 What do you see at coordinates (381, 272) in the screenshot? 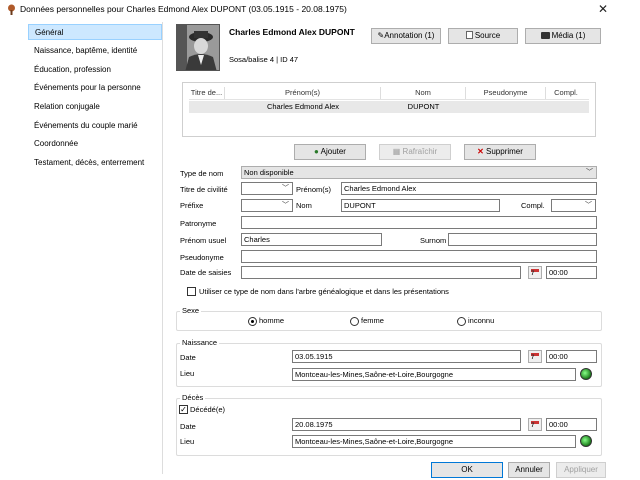
I see `date-saisies-input` at bounding box center [381, 272].